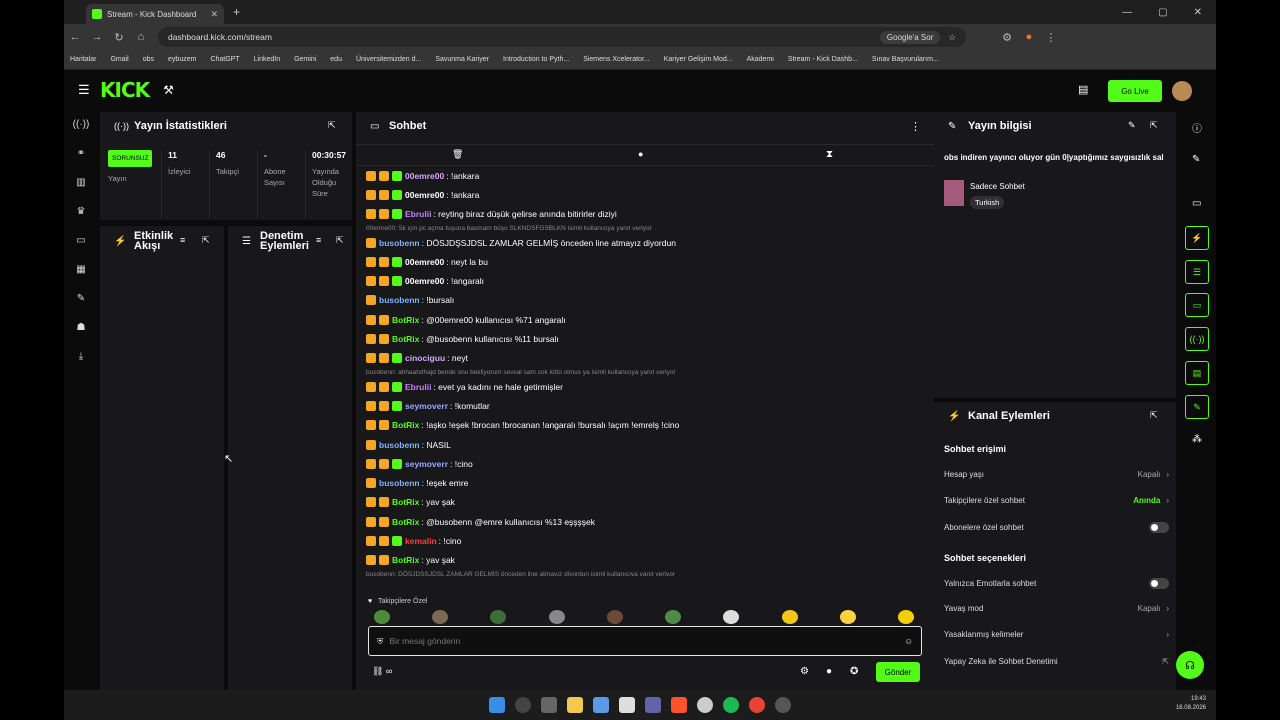  What do you see at coordinates (643, 405) in the screenshot?
I see `chat-message: seymoverr: !komutlar` at bounding box center [643, 405].